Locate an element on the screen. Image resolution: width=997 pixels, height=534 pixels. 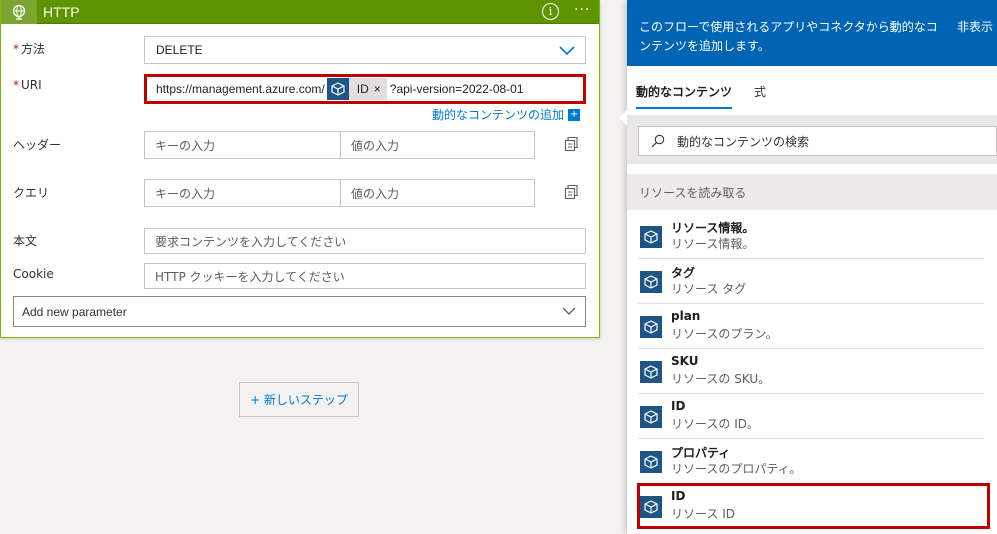
headers-key-input: キーの入力 is located at coordinates (242, 145).